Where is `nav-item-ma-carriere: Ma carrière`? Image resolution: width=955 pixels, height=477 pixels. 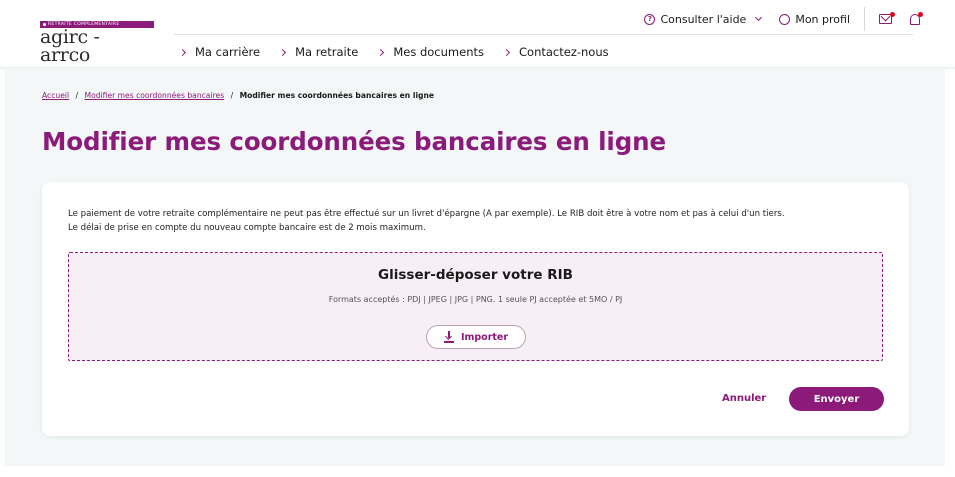 nav-item-ma-carriere: Ma carrière is located at coordinates (219, 52).